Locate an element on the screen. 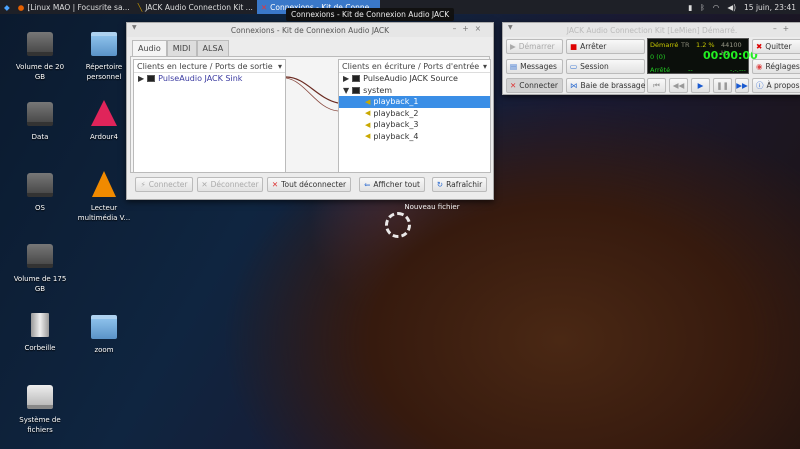 Image resolution: width=800 pixels, height=449 pixels. folder-icon is located at coordinates (104, 327).